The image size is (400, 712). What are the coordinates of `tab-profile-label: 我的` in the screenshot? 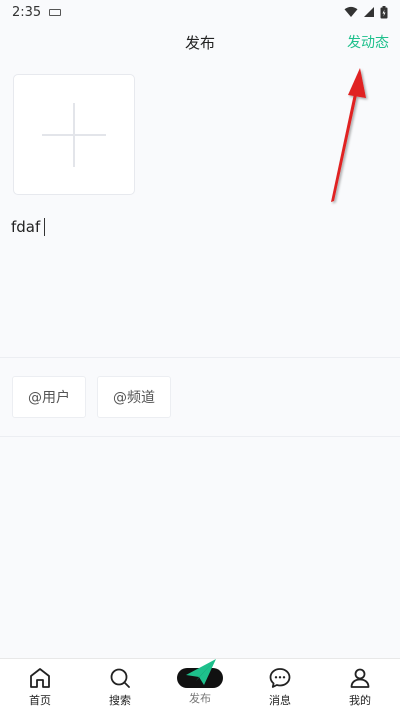 It's located at (360, 700).